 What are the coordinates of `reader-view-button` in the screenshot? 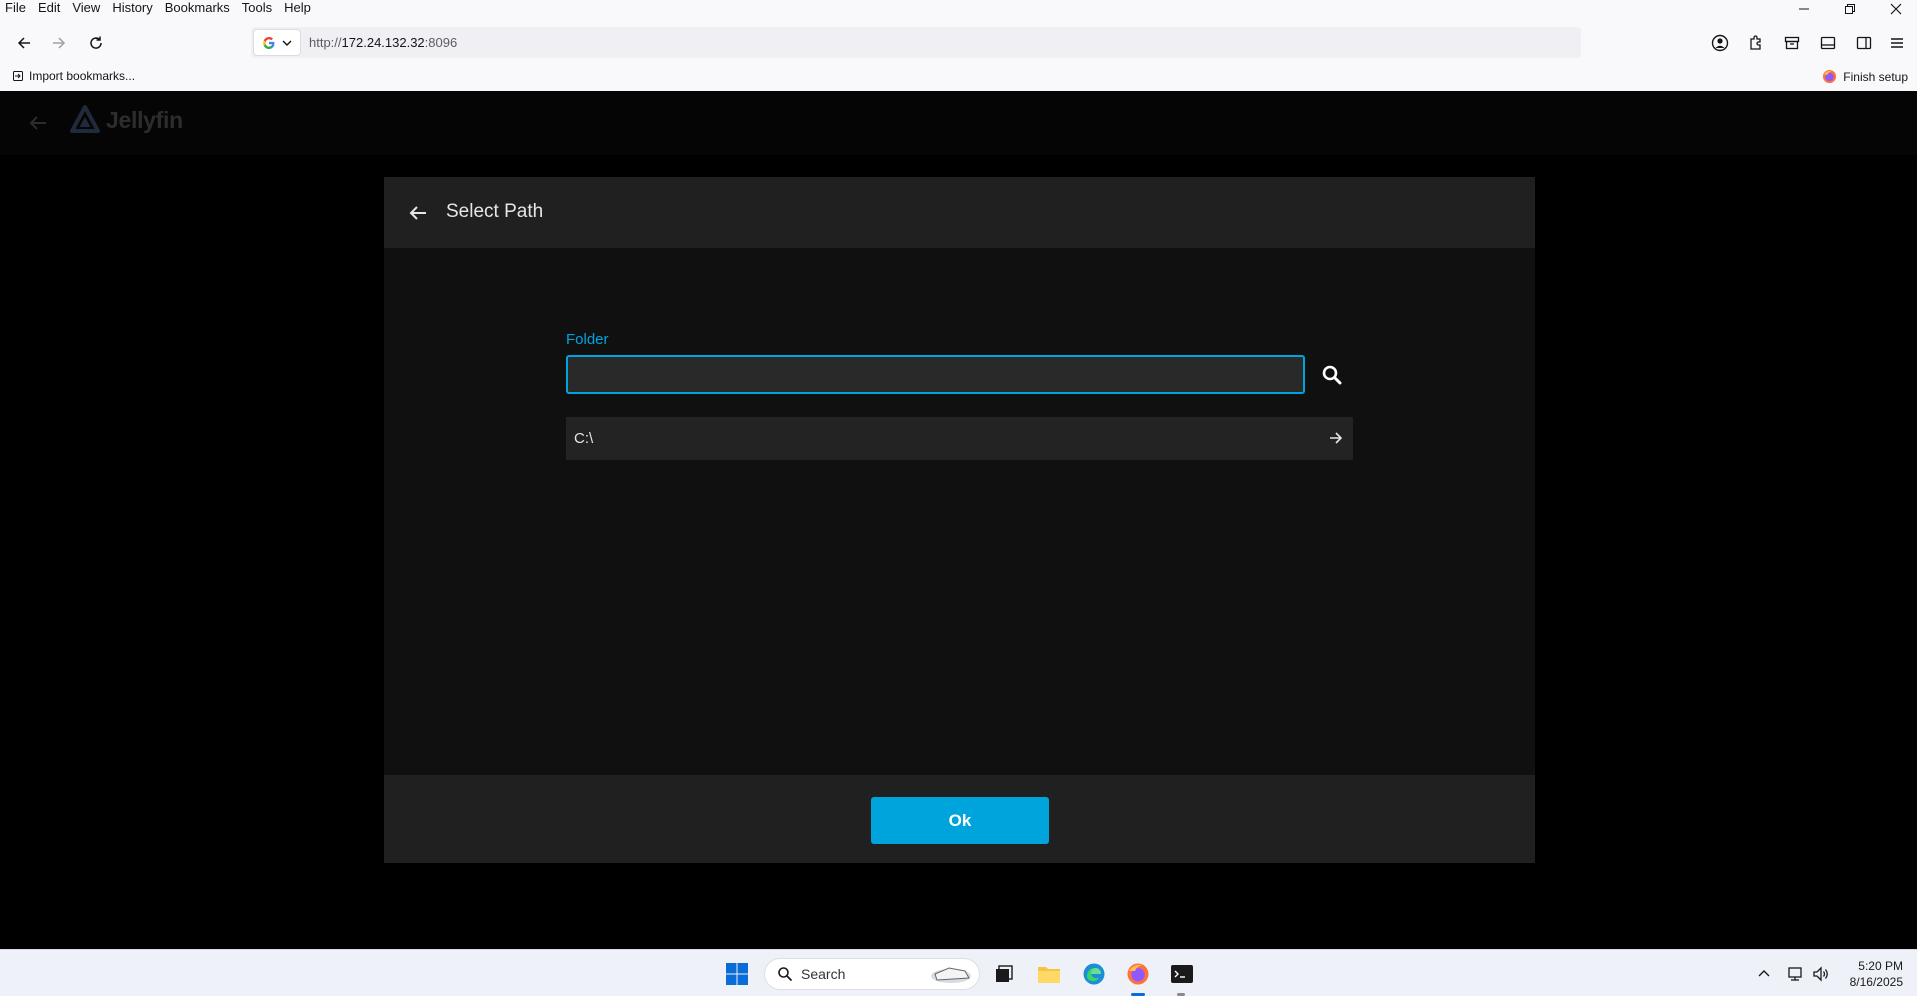 It's located at (1828, 43).